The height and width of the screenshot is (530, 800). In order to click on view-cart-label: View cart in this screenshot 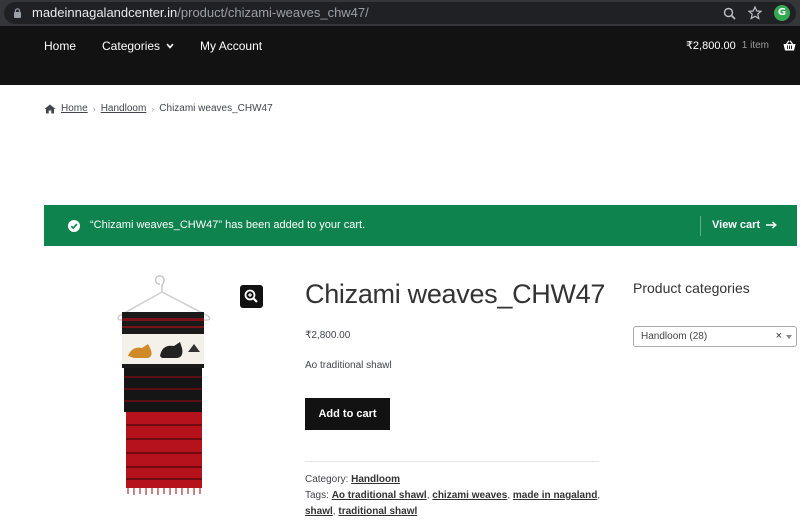, I will do `click(736, 225)`.